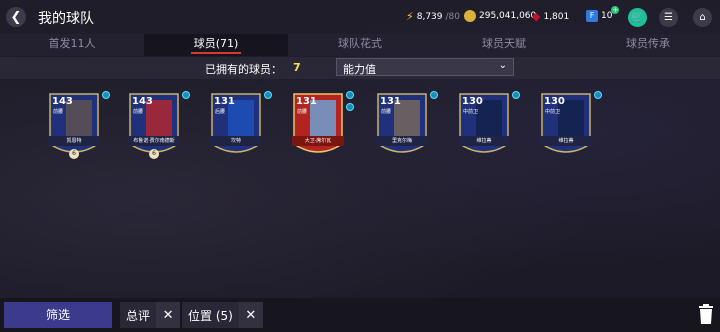 This screenshot has height=332, width=720. I want to click on tab-player-traits: 球员天赋, so click(504, 45).